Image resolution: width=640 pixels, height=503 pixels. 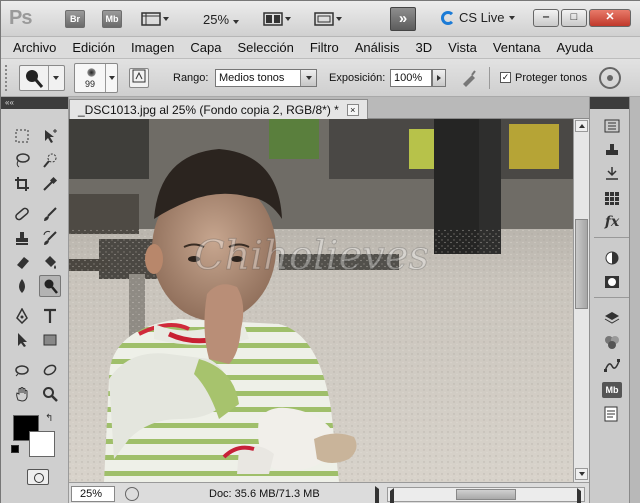 I want to click on menu-3d: 3D, so click(x=424, y=47).